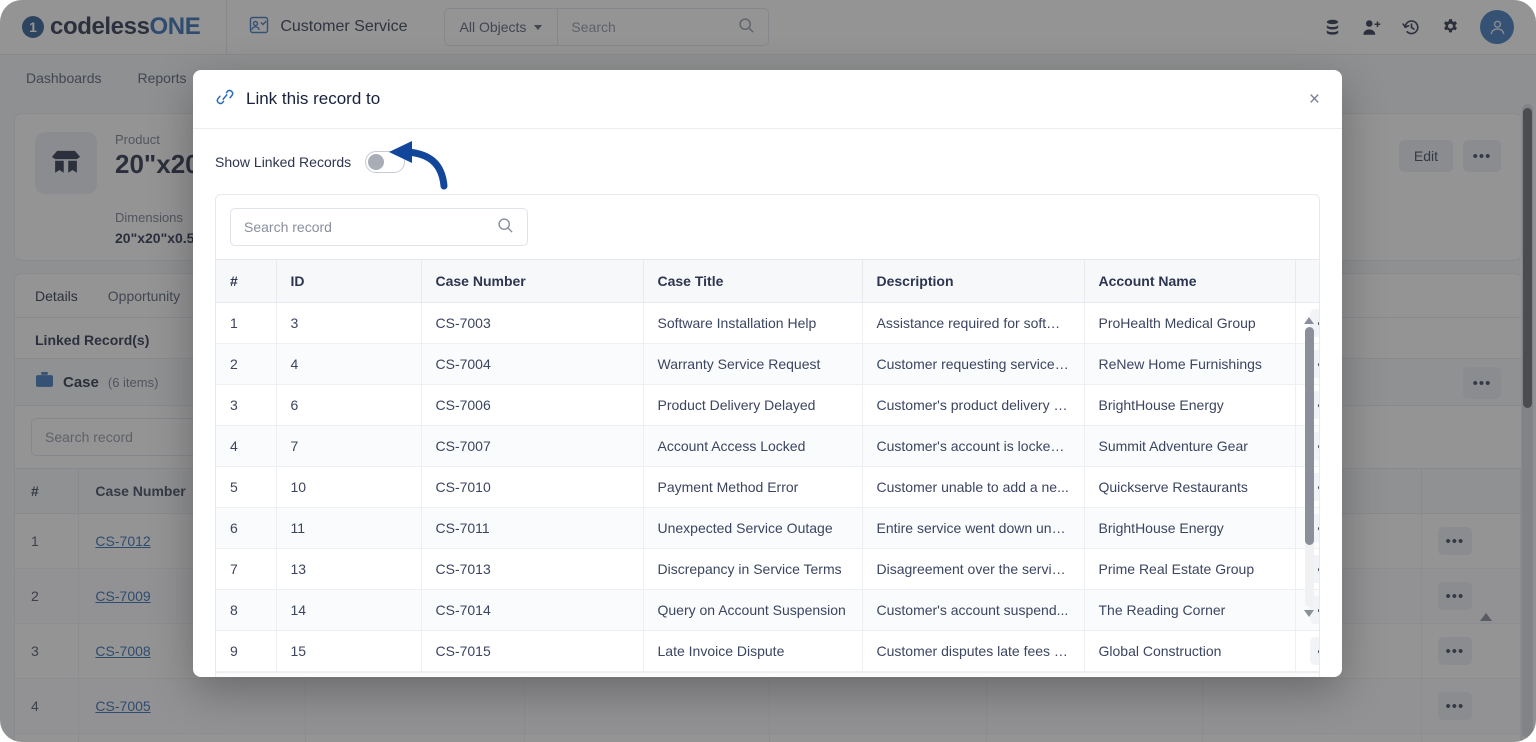  What do you see at coordinates (647, 737) in the screenshot?
I see `row-description: Customer was billed incorrectly` at bounding box center [647, 737].